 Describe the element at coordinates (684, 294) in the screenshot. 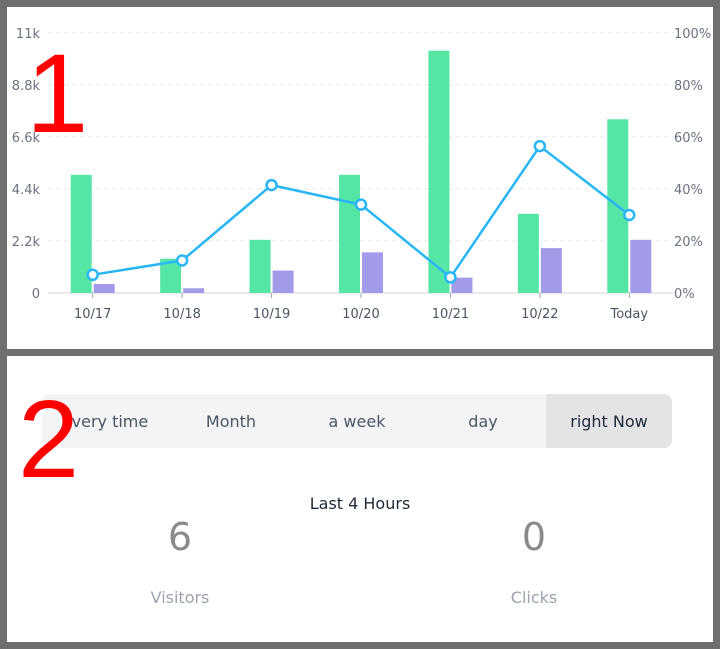

I see `right-axis-tick-label: 0%` at that location.